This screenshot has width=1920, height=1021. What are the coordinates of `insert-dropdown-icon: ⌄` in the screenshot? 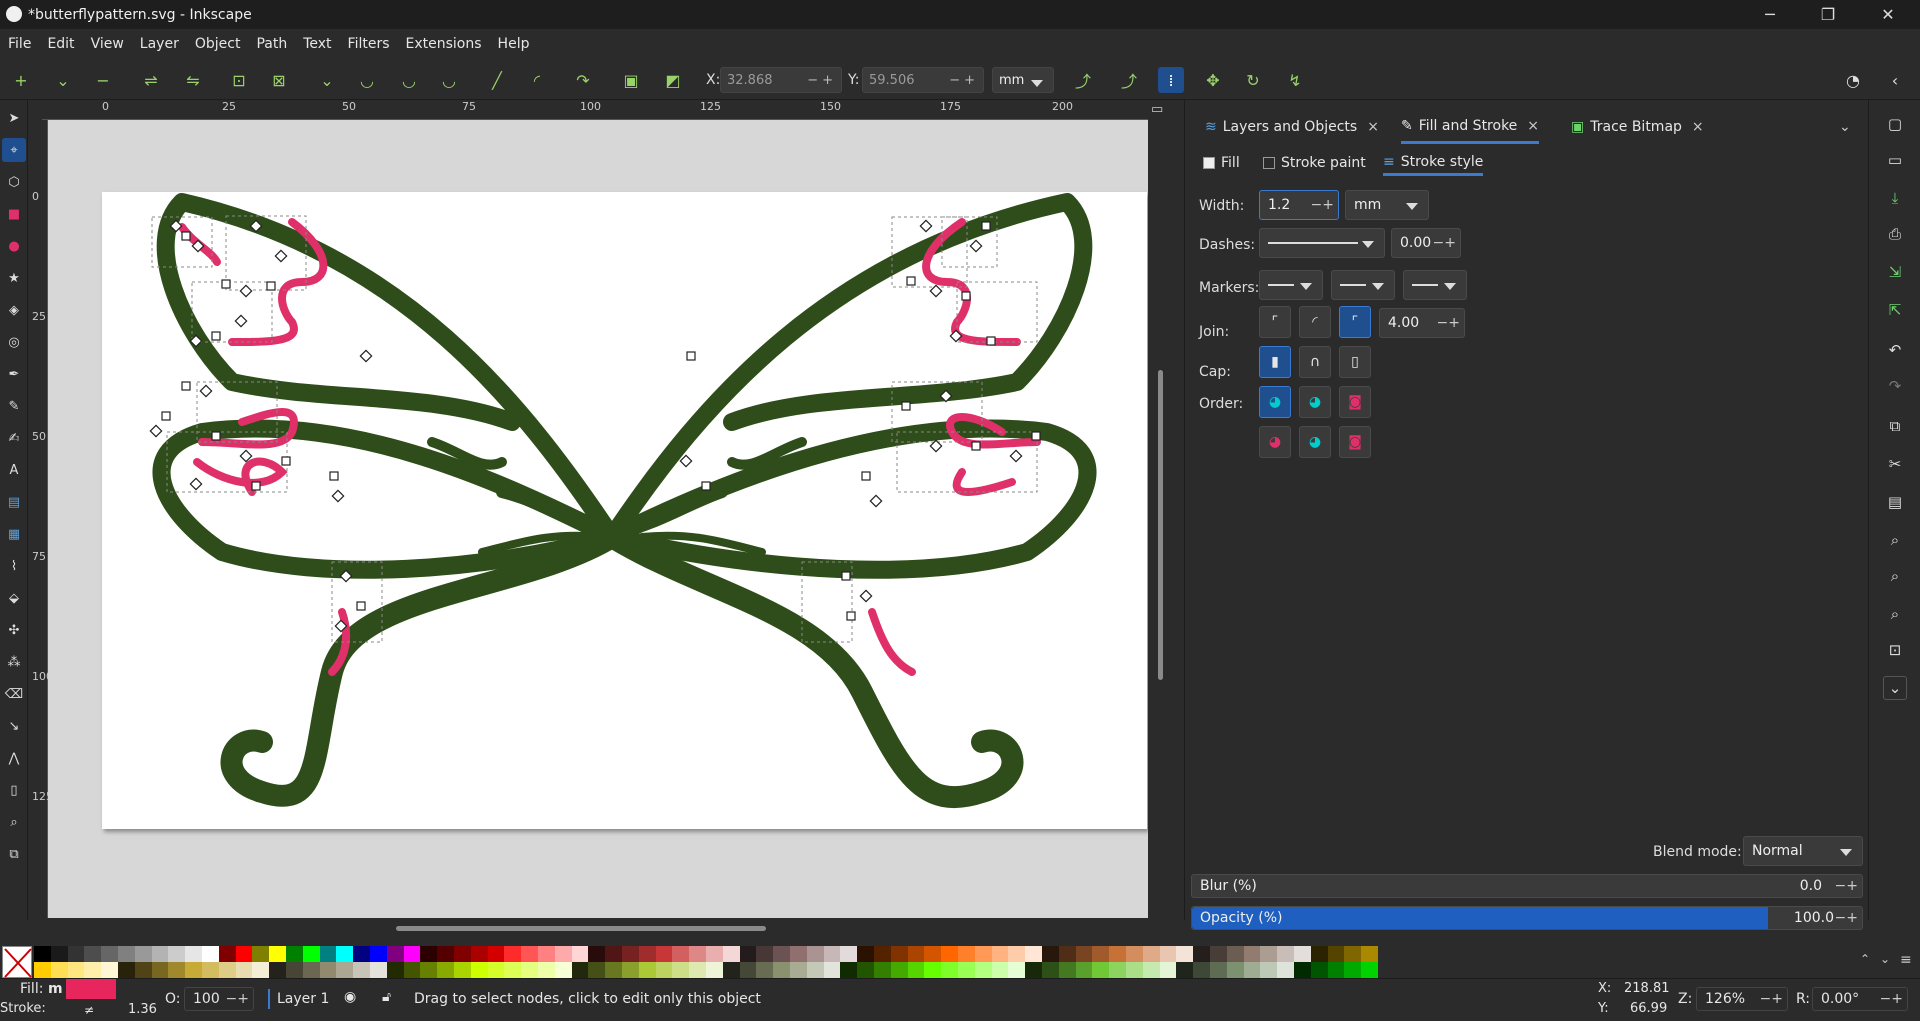 It's located at (63, 80).